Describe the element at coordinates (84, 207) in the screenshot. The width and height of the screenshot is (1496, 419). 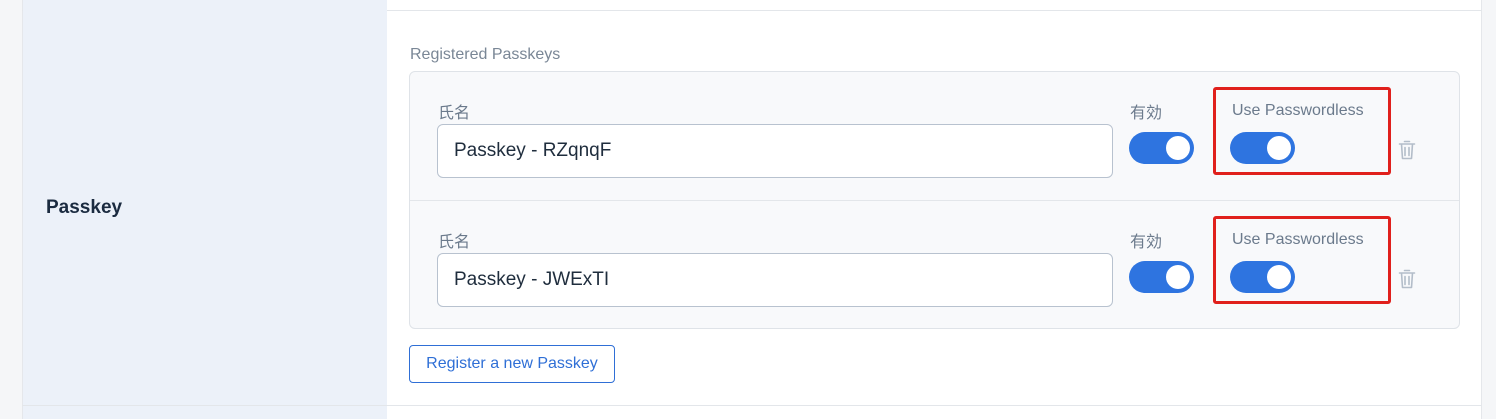
I see `row-label: Passkey` at that location.